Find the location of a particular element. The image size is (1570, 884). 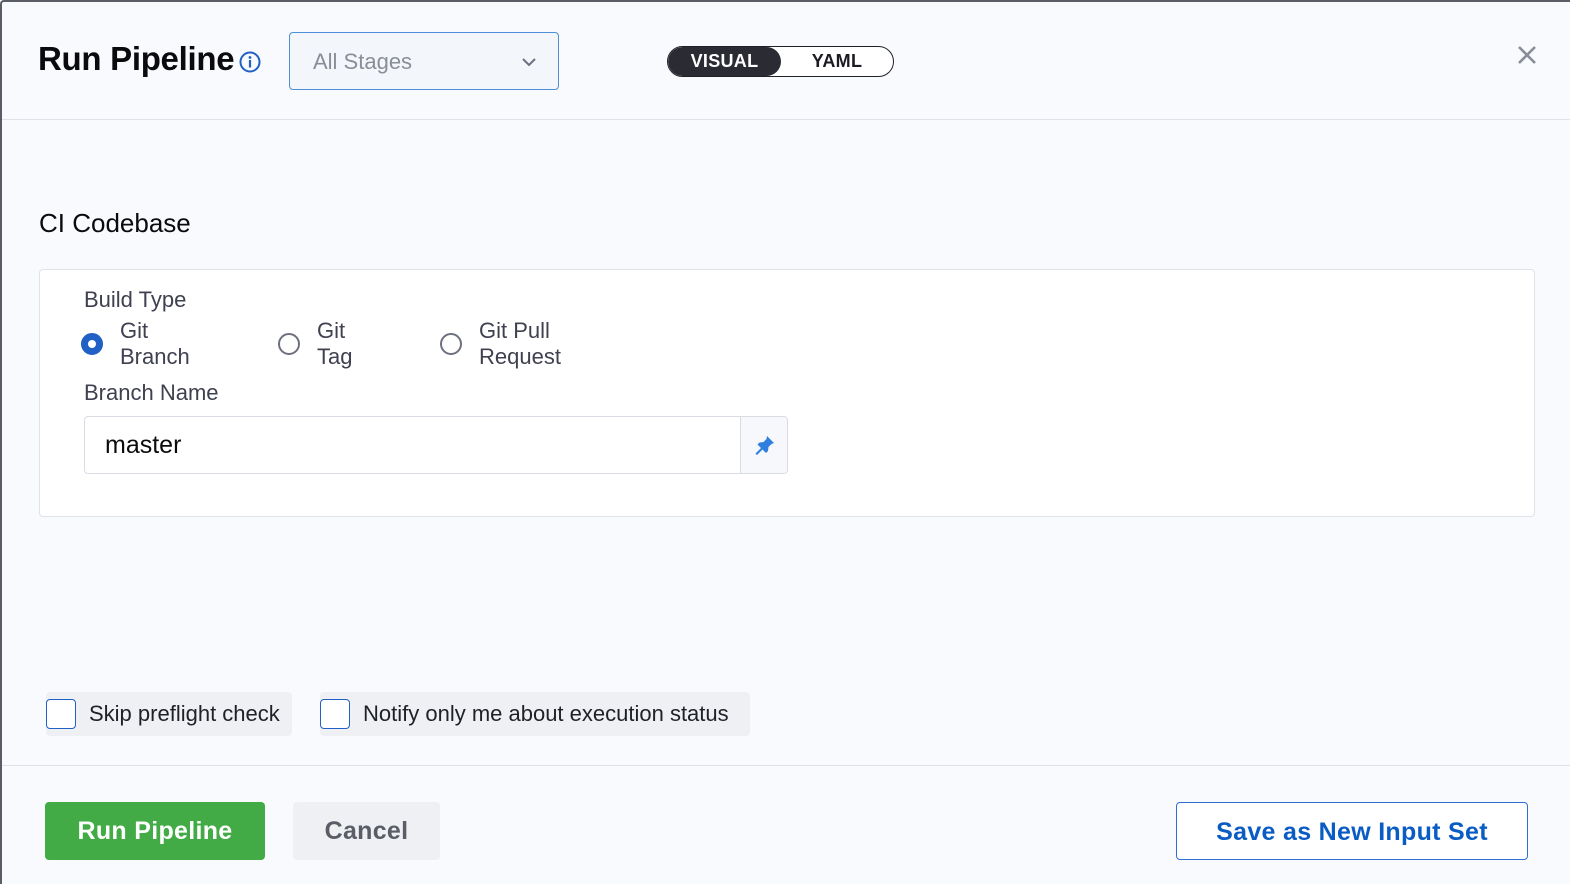

toggle-yaml: YAML is located at coordinates (837, 61).